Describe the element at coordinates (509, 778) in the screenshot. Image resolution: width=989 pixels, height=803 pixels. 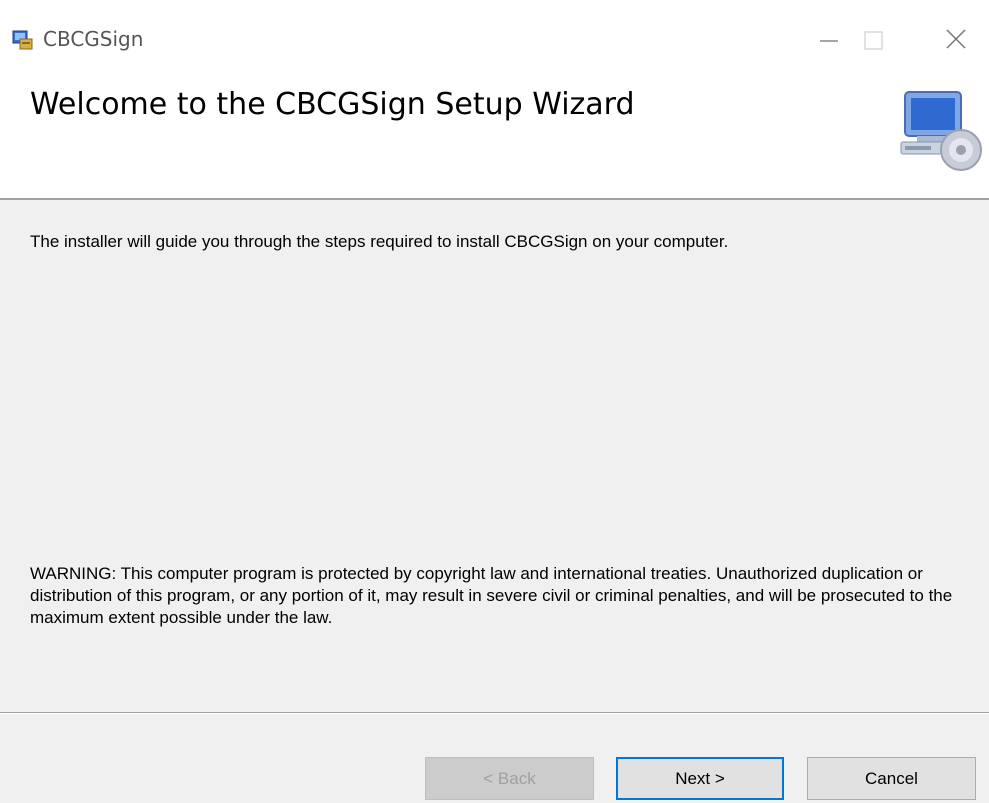
I see `back-button: < Back` at that location.